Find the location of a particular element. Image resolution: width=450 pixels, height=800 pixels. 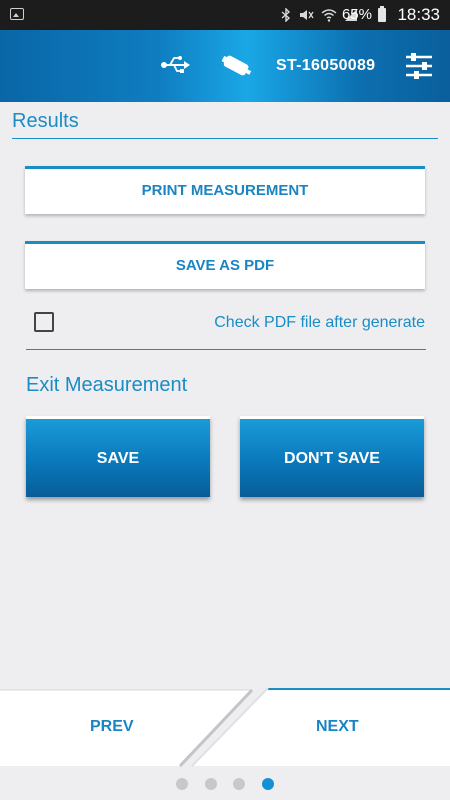

clock: 18:33 is located at coordinates (418, 14).